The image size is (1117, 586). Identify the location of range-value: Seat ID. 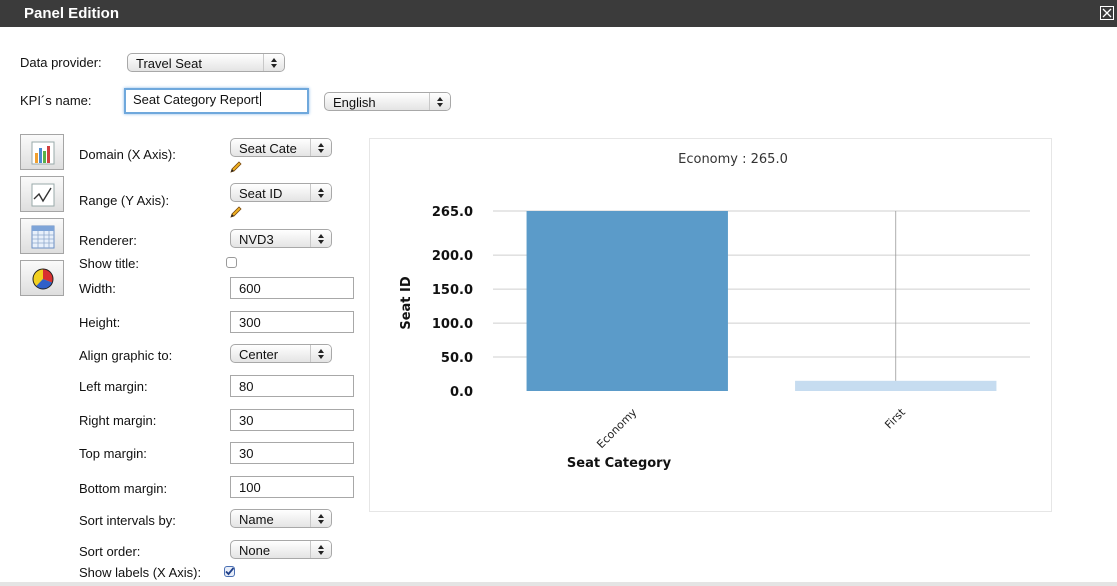
(261, 193).